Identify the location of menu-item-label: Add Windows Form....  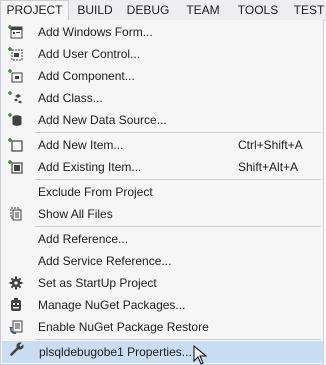
(95, 32).